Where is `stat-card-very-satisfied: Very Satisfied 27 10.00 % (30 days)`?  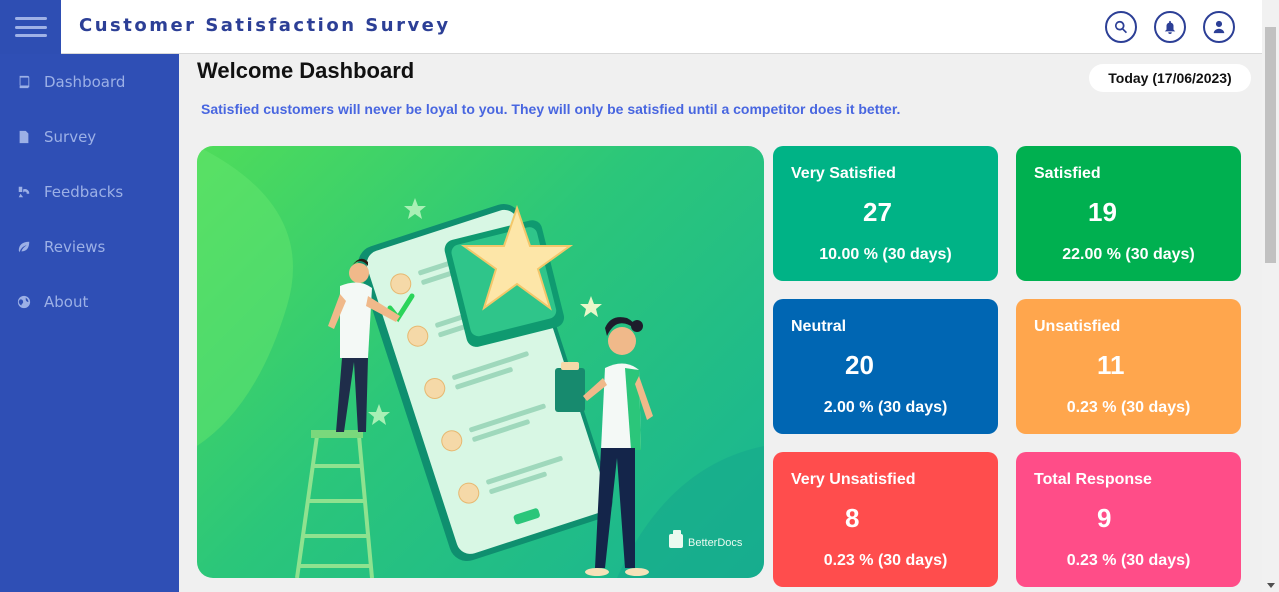 stat-card-very-satisfied: Very Satisfied 27 10.00 % (30 days) is located at coordinates (885, 213).